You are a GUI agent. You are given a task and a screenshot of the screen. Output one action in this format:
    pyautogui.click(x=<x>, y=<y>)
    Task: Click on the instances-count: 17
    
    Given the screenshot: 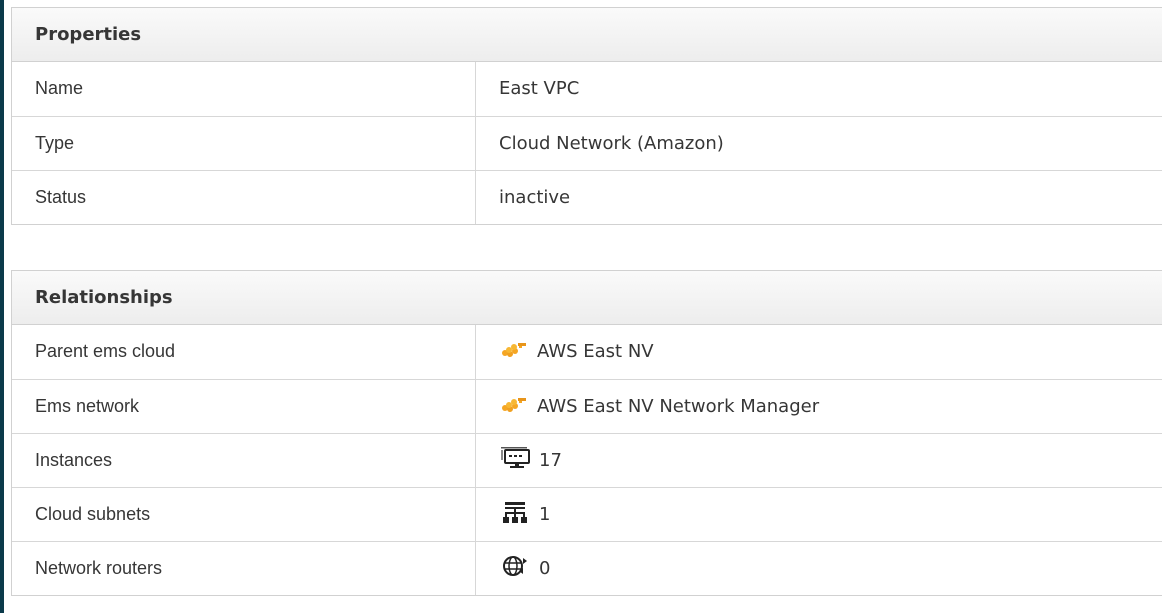 What is the action you would take?
    pyautogui.click(x=550, y=460)
    